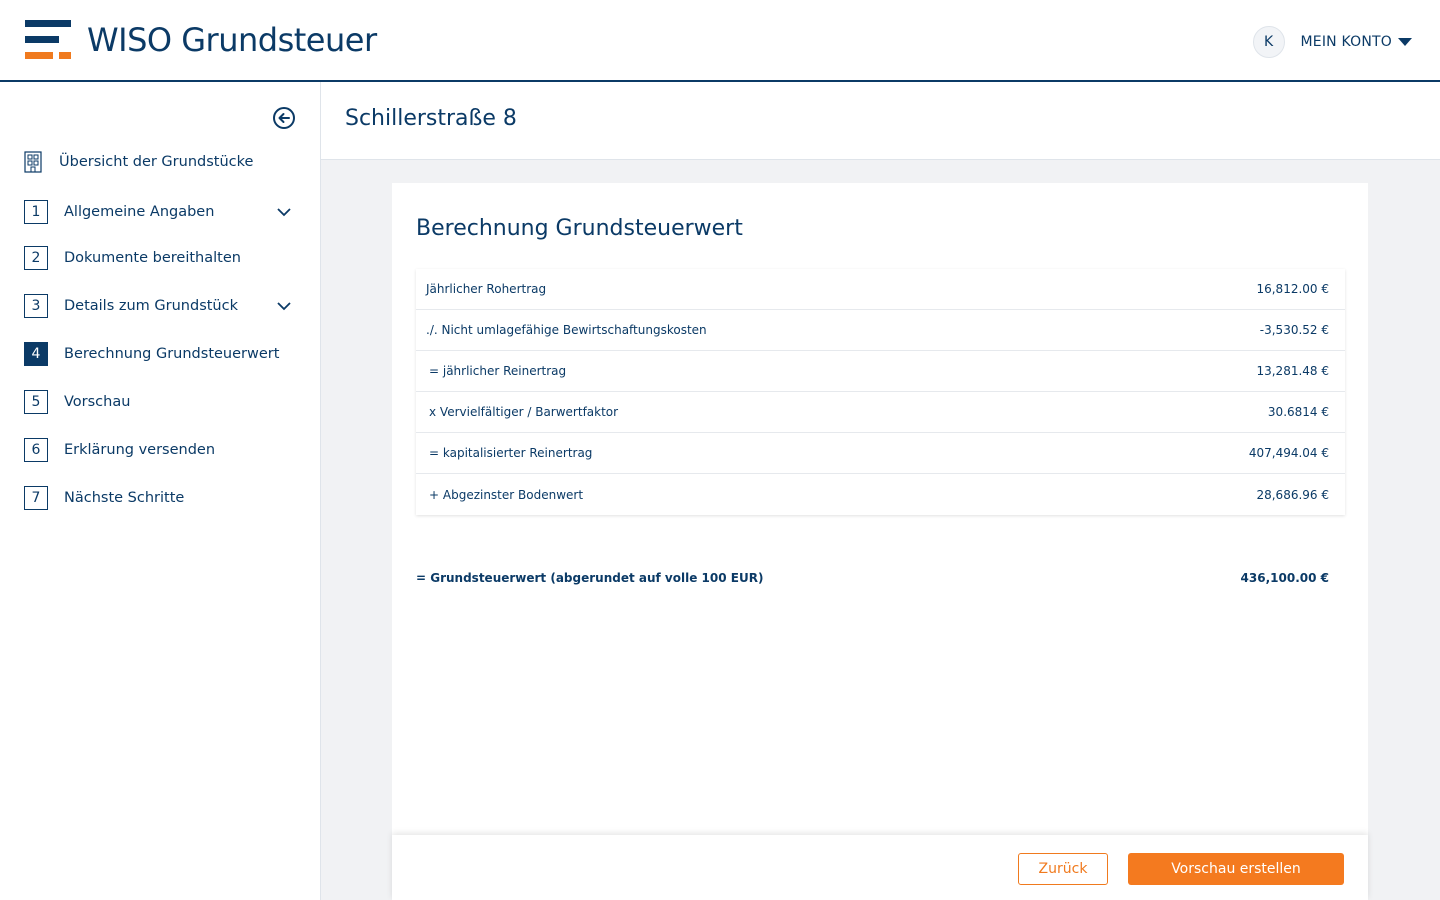  What do you see at coordinates (36, 212) in the screenshot?
I see `step-number: 1` at bounding box center [36, 212].